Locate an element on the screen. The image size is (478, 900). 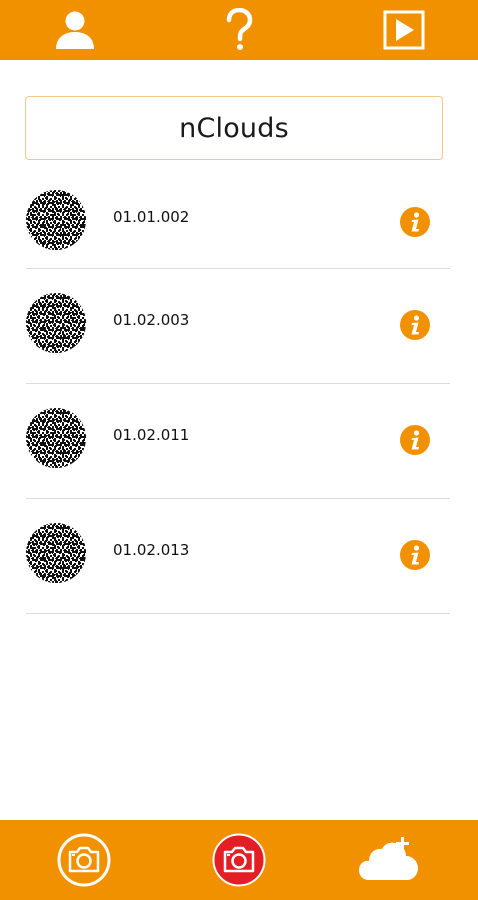
camera-record-icon is located at coordinates (239, 860).